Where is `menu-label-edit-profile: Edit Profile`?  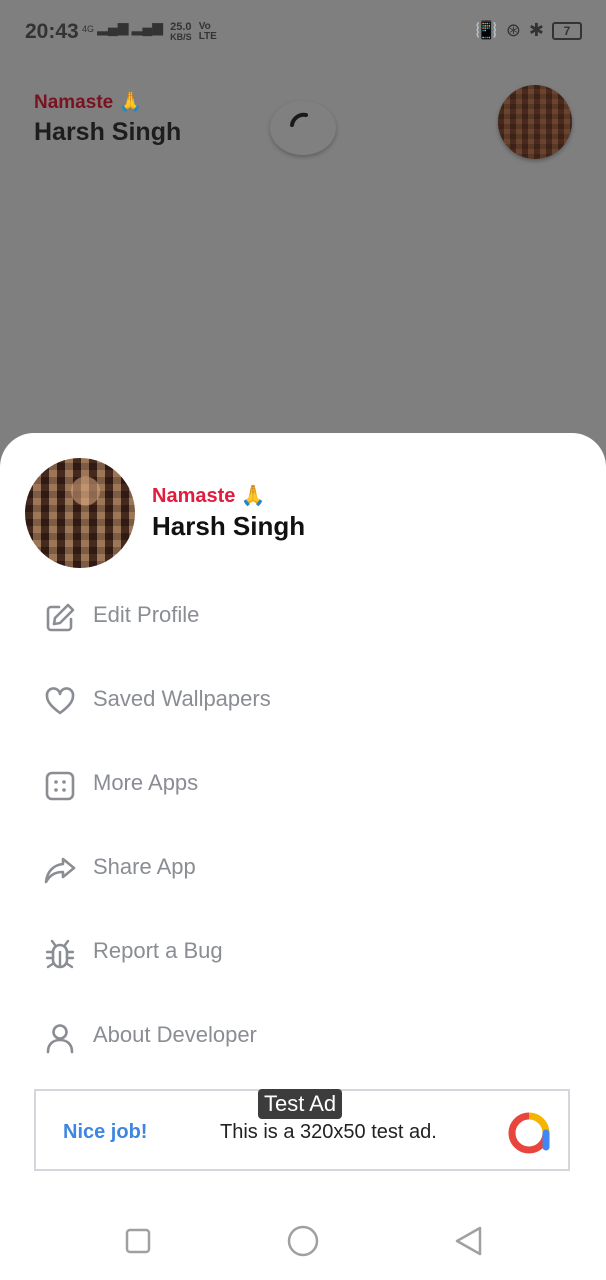 menu-label-edit-profile: Edit Profile is located at coordinates (146, 614).